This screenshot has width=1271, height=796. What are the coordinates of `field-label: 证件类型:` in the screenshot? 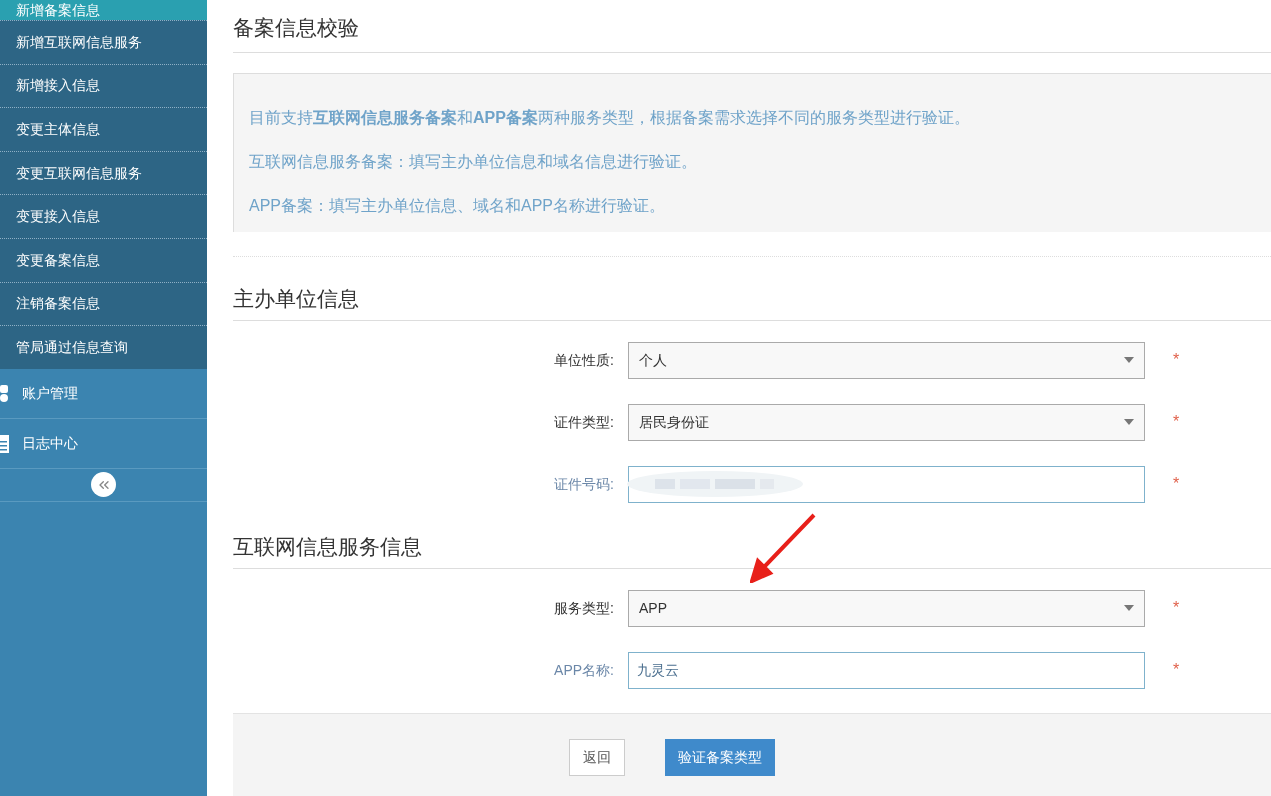 It's located at (584, 422).